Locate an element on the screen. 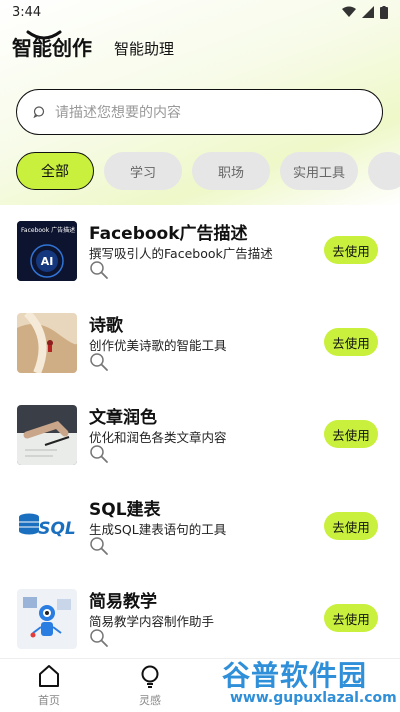 The width and height of the screenshot is (400, 712). list-item: SQL SQL建表 生成SQL建表语句的工具 去使用 is located at coordinates (200, 530).